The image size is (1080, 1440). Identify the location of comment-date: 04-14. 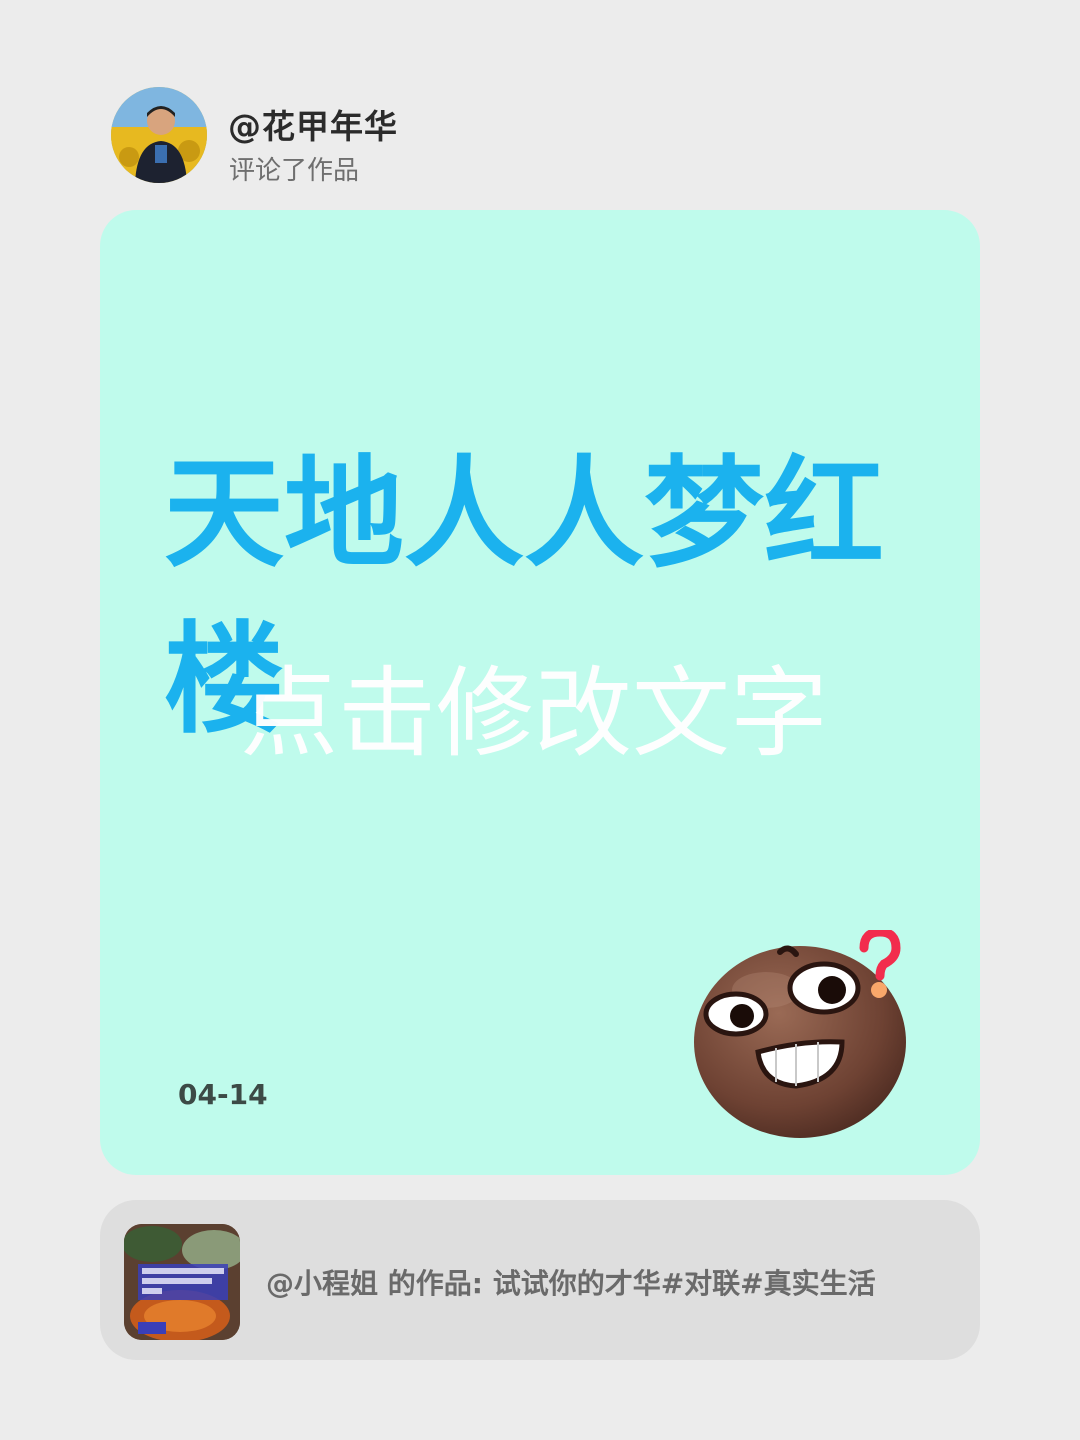
(223, 1094).